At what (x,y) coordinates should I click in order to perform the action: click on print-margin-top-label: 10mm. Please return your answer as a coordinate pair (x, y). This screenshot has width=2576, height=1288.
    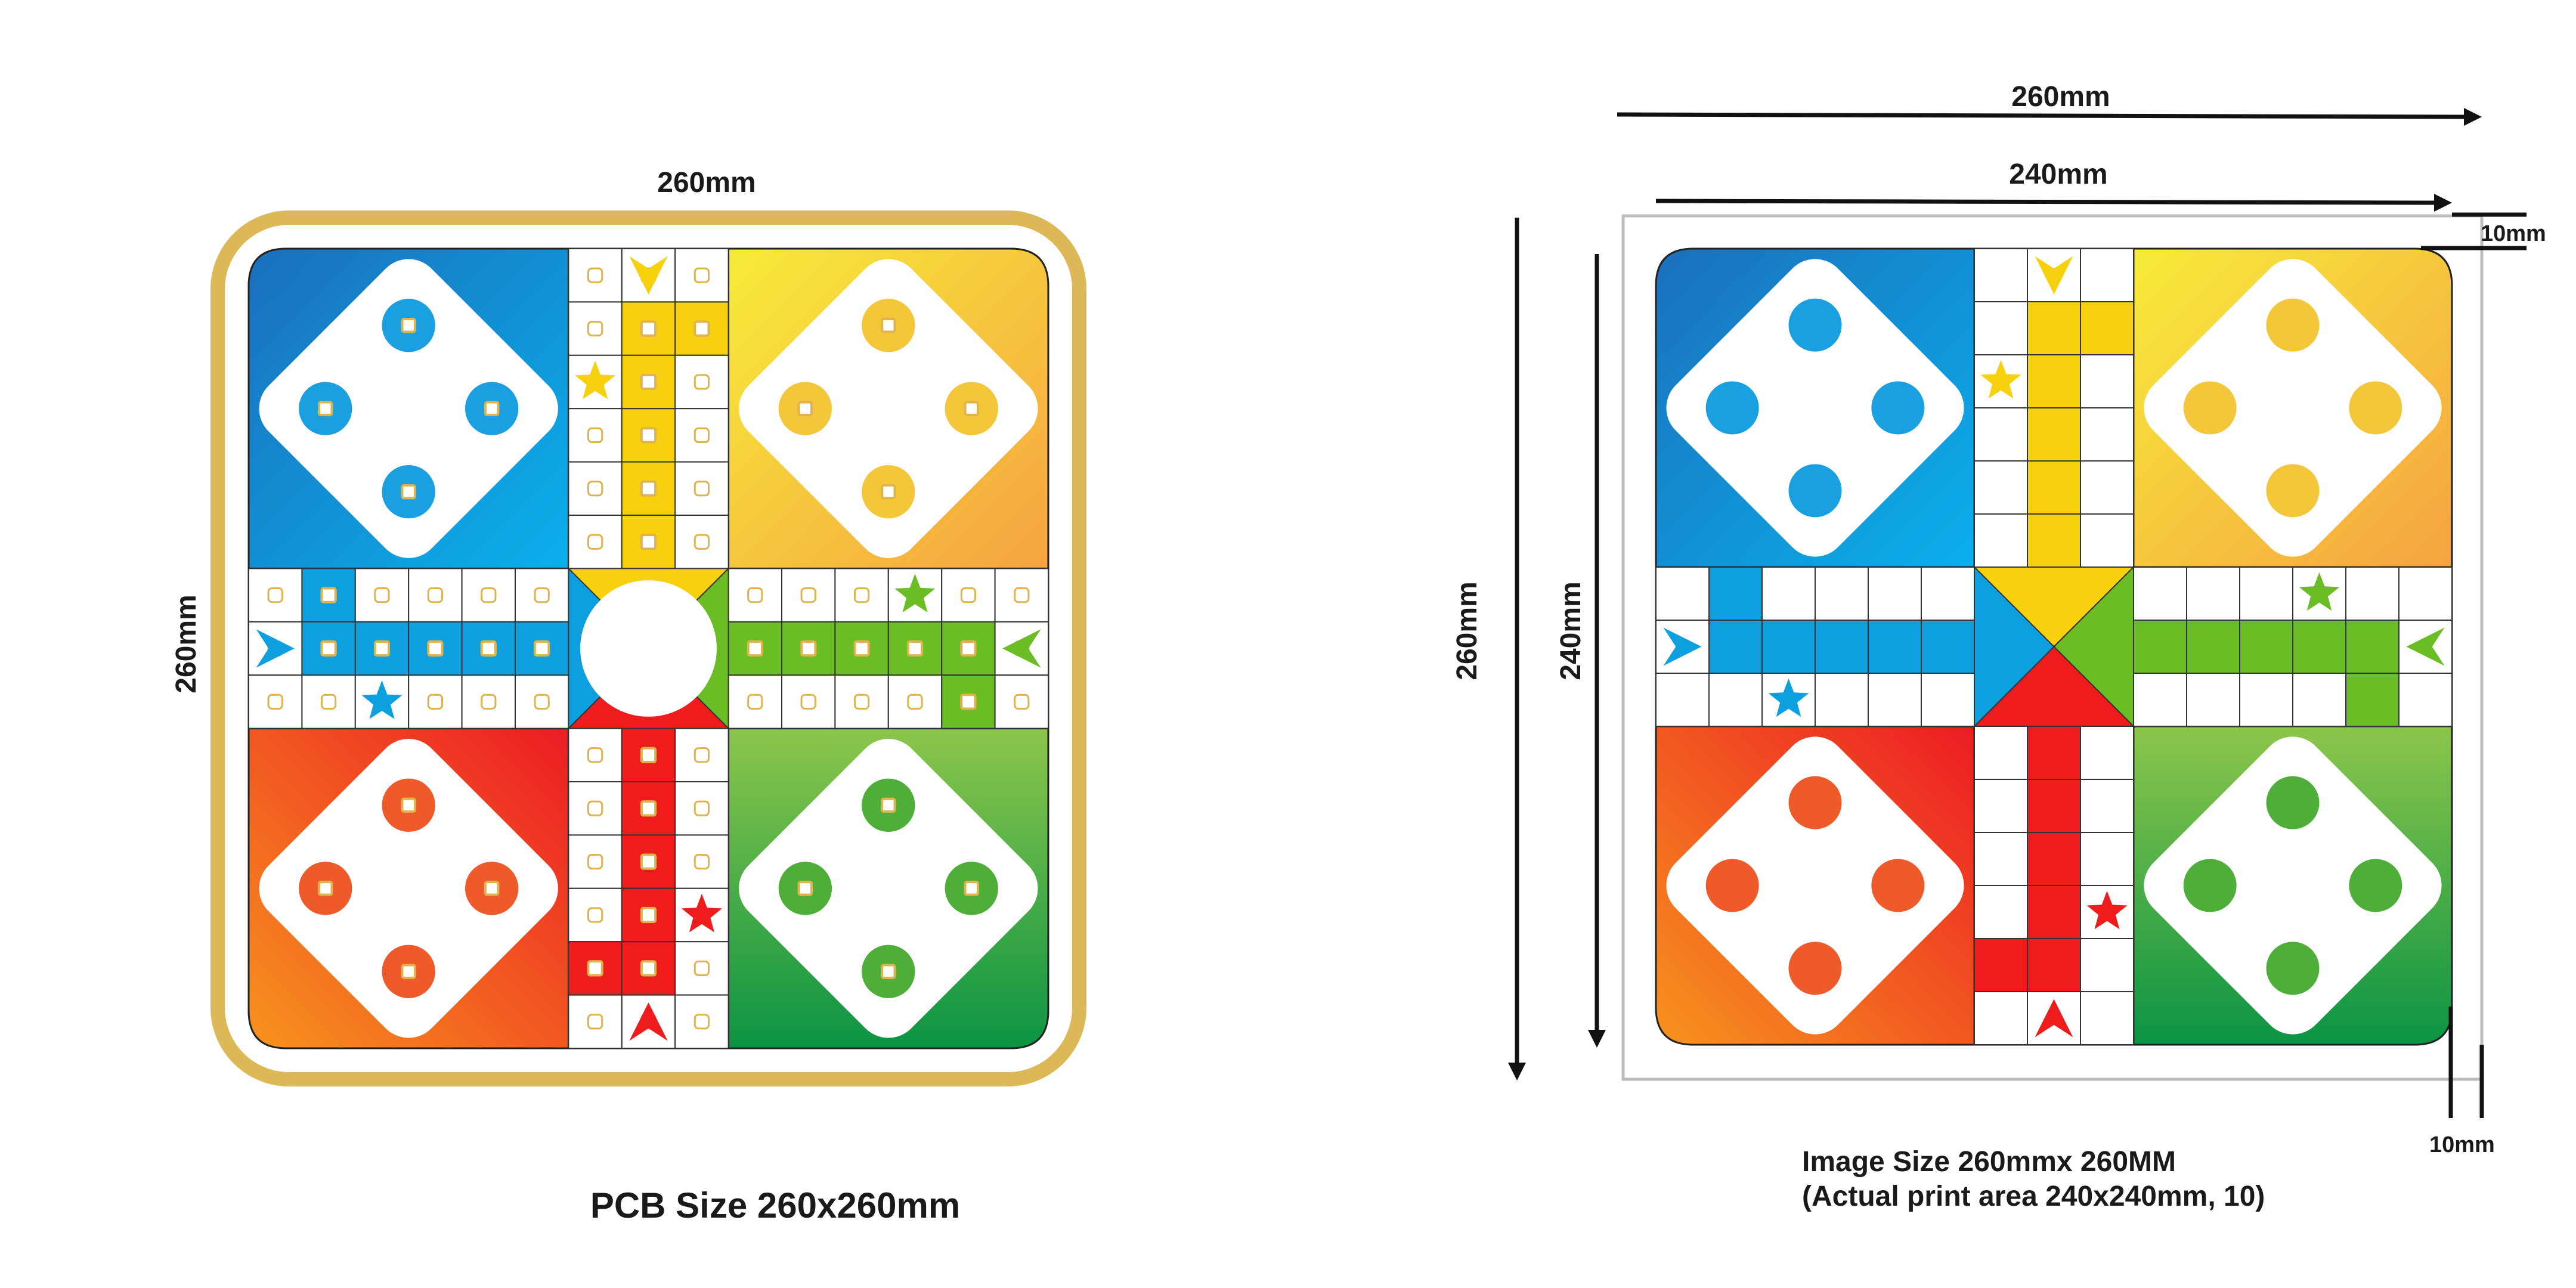
    Looking at the image, I should click on (2513, 234).